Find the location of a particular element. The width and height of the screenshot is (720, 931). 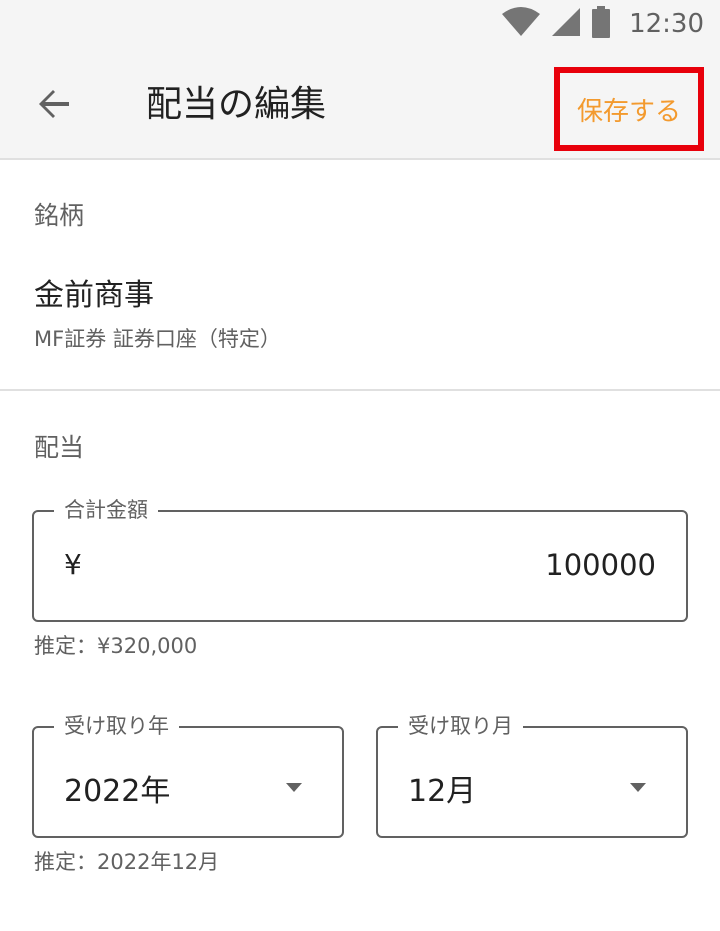

dividend-section-label: 配当 is located at coordinates (59, 447).